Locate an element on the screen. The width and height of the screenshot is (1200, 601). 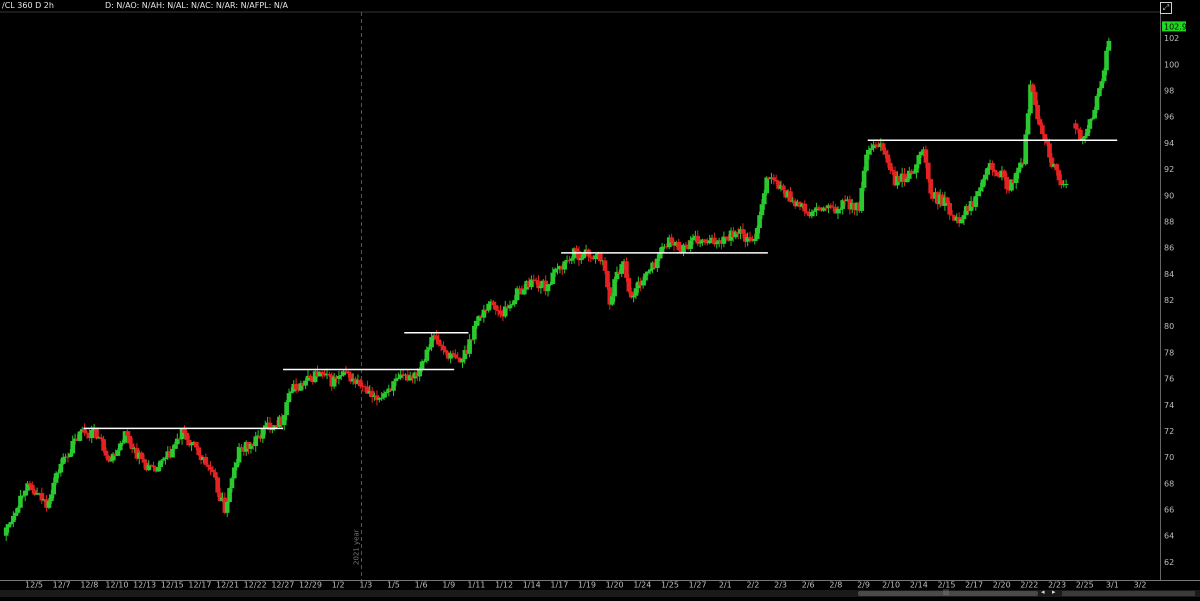
x-tick-label: 1/27 is located at coordinates (698, 585).